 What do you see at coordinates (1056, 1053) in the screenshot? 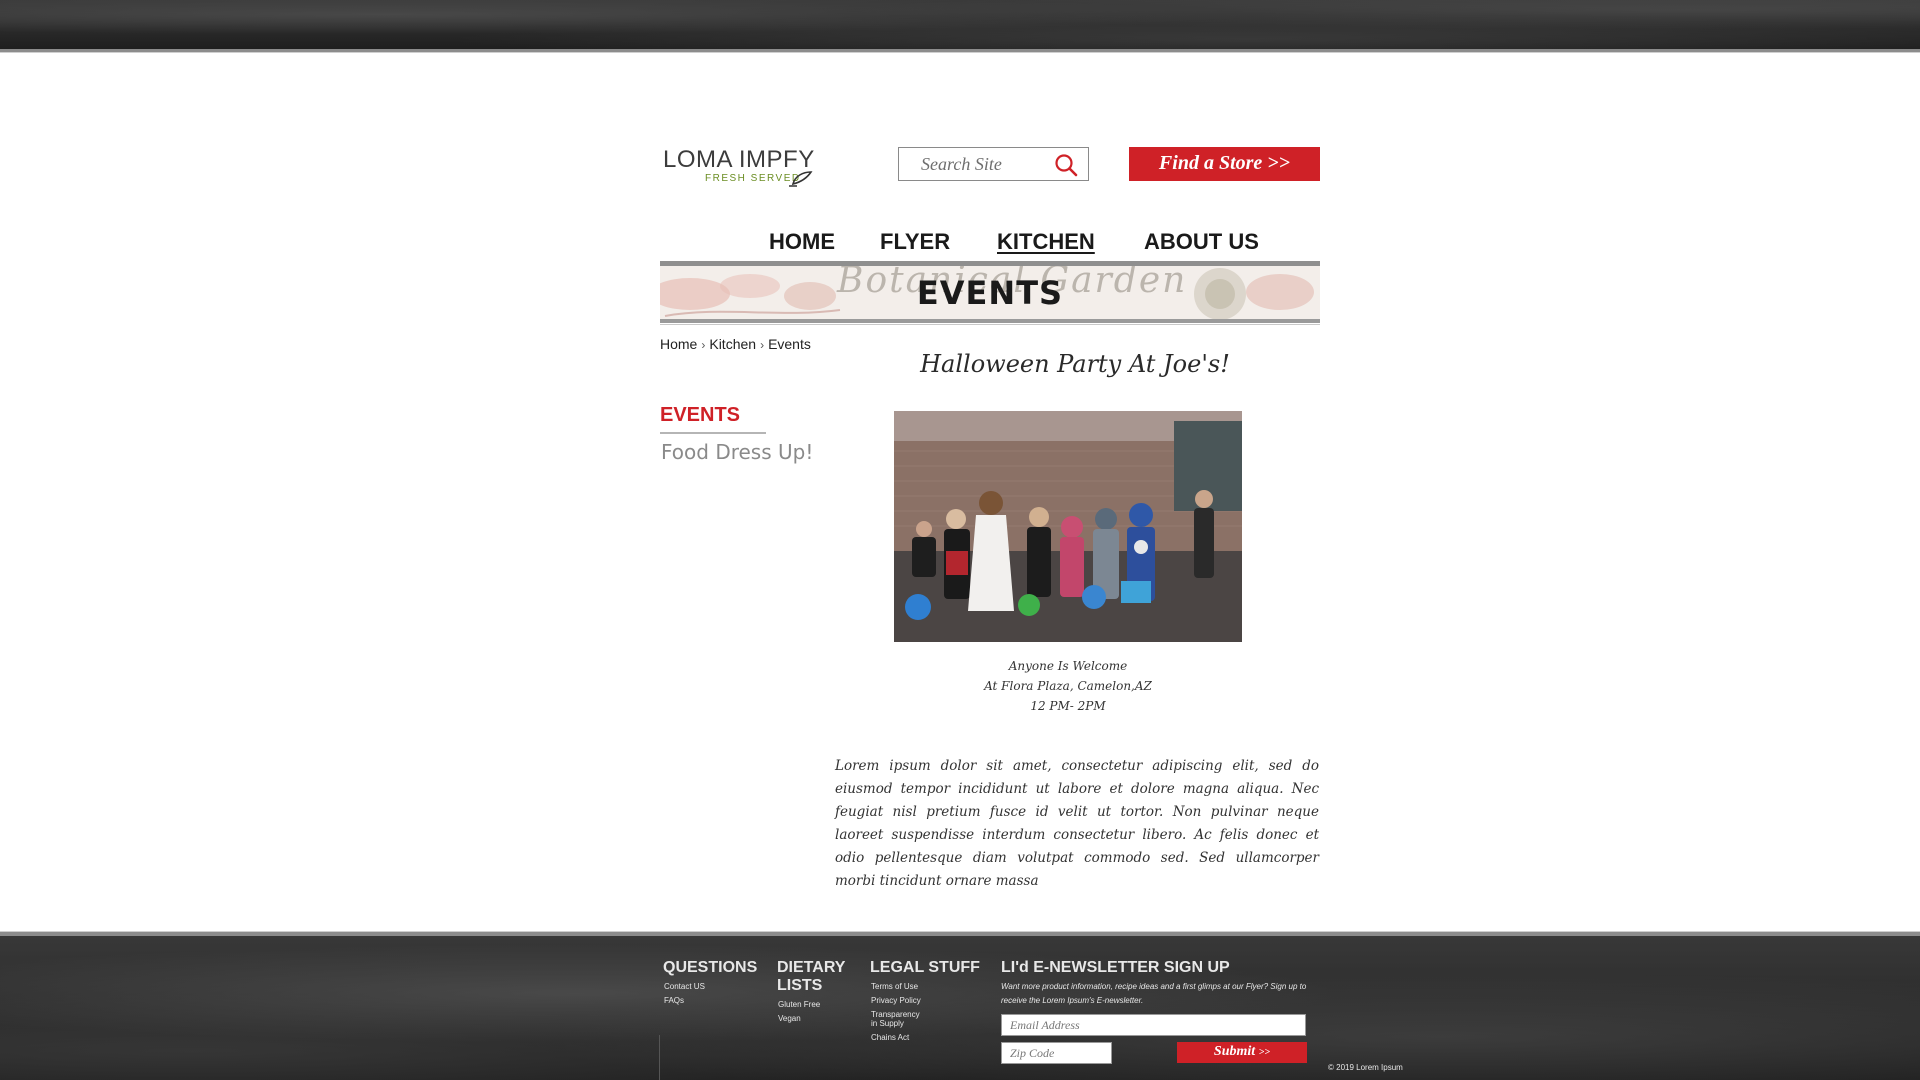
I see `newsletter-zip-field` at bounding box center [1056, 1053].